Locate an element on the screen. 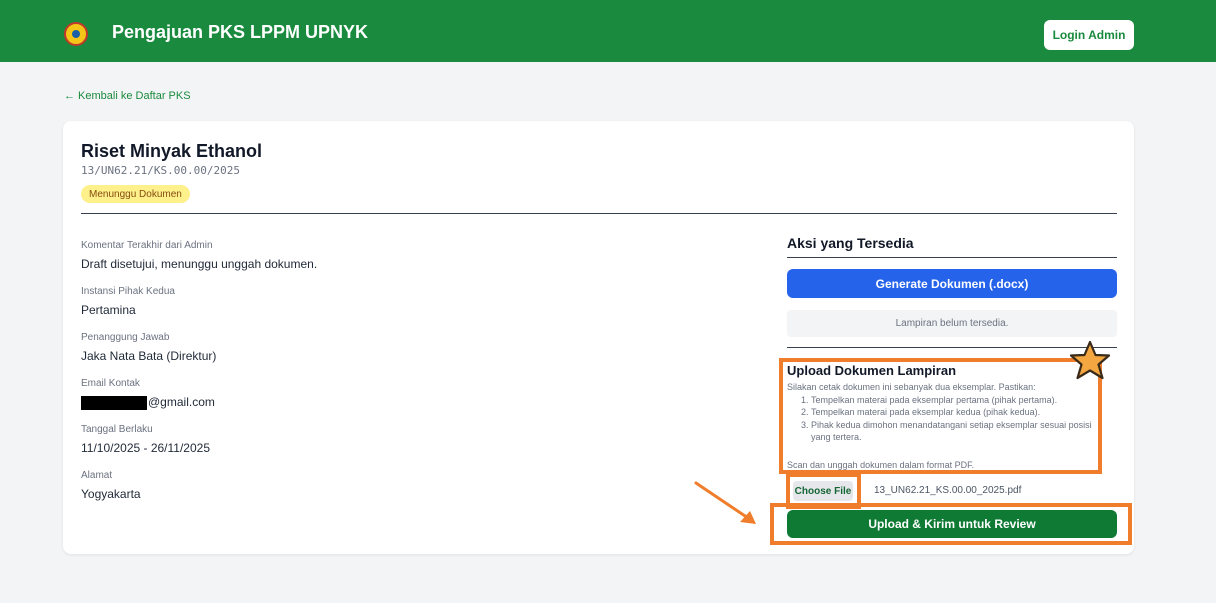  back-to-list-link: ← Kembali ke Daftar PKS is located at coordinates (127, 96).